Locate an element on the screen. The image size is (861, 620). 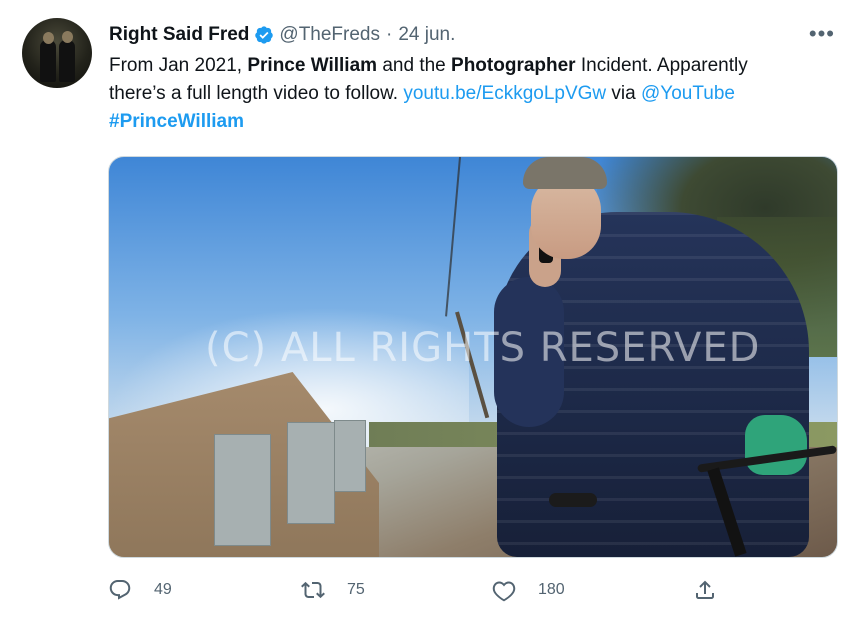
avatar-figure-left is located at coordinates (48, 61).